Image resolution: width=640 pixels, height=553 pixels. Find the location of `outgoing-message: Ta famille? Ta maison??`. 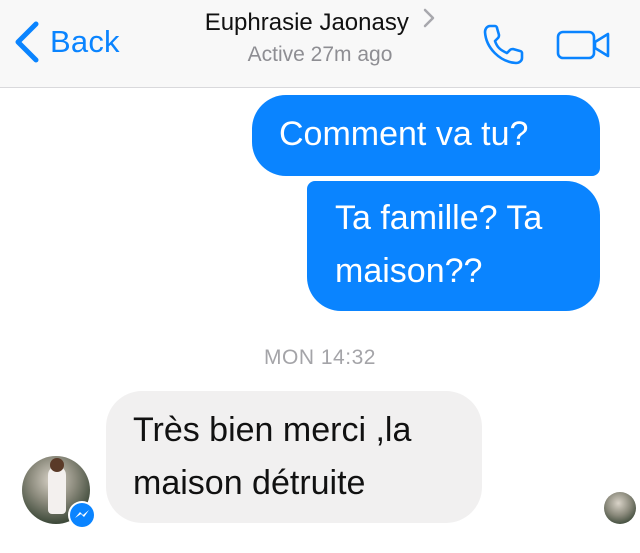

outgoing-message: Ta famille? Ta maison?? is located at coordinates (453, 246).